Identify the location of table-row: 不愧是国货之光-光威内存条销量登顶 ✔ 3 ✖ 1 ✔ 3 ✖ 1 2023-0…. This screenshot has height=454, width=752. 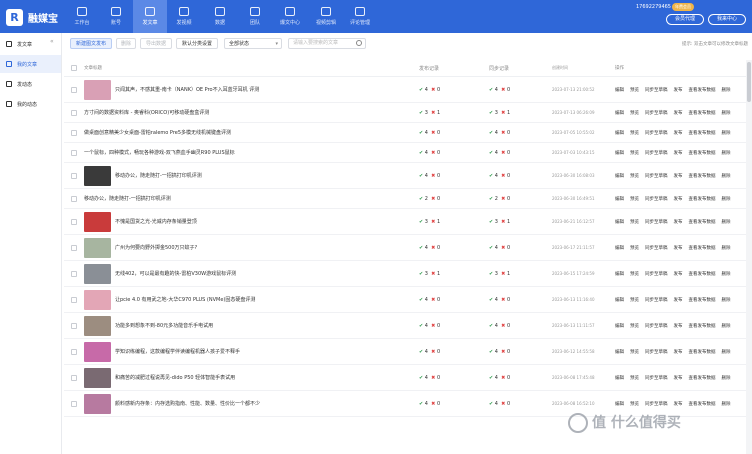
(408, 222).